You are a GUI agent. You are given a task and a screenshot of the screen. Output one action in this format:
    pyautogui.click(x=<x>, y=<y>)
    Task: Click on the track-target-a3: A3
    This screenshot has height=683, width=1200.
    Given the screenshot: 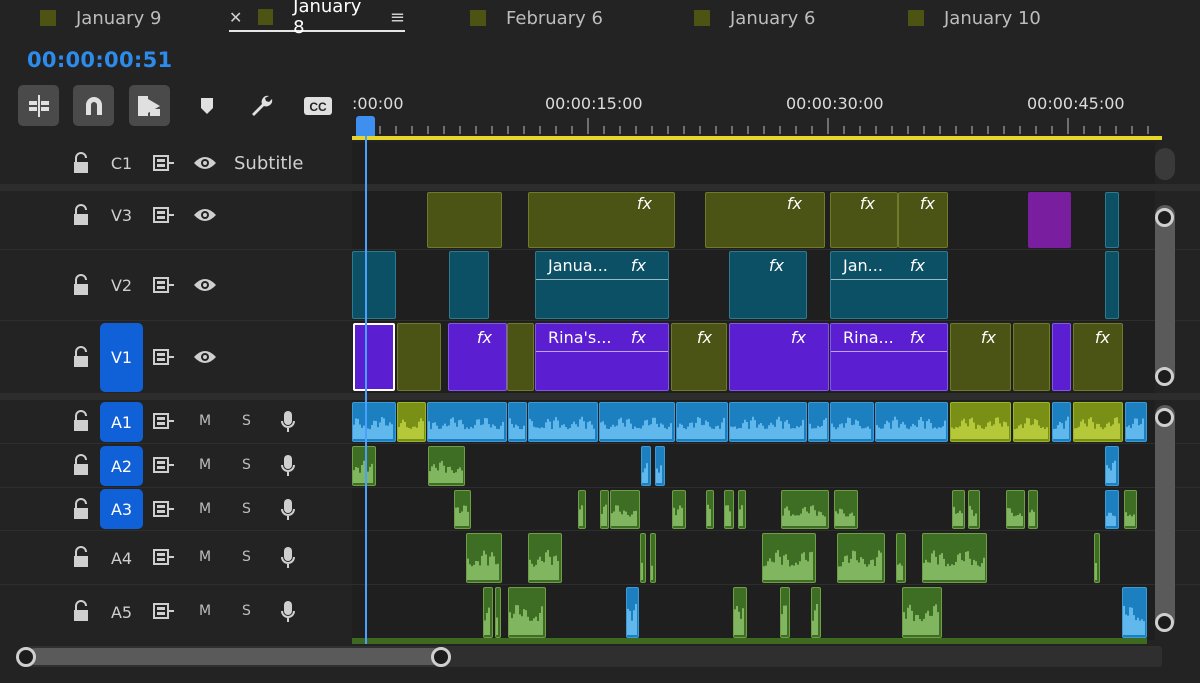 What is the action you would take?
    pyautogui.click(x=121, y=509)
    